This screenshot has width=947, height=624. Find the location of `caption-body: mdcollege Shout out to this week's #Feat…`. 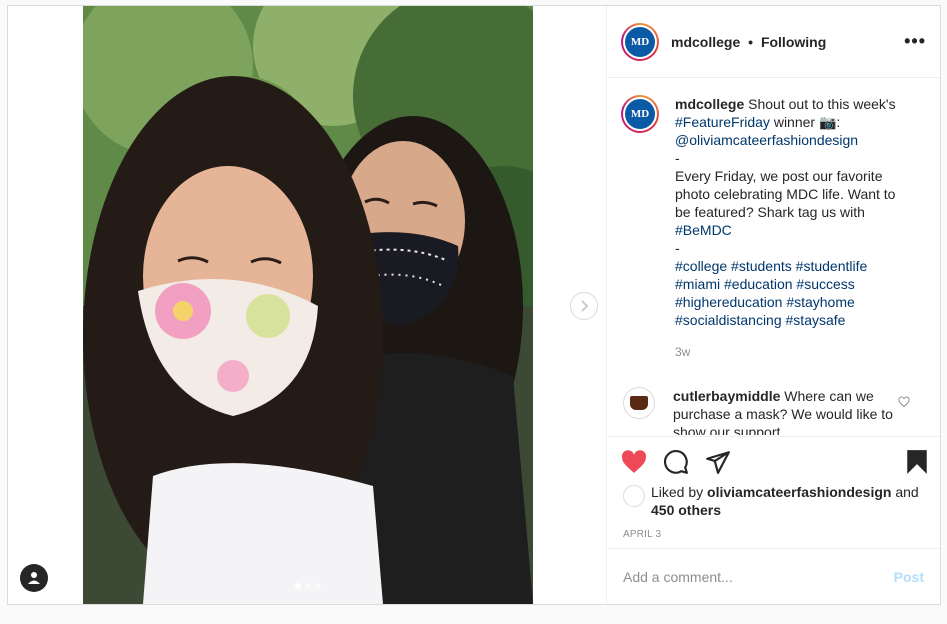

caption-body: mdcollege Shout out to this week's #Feat… is located at coordinates (793, 228).